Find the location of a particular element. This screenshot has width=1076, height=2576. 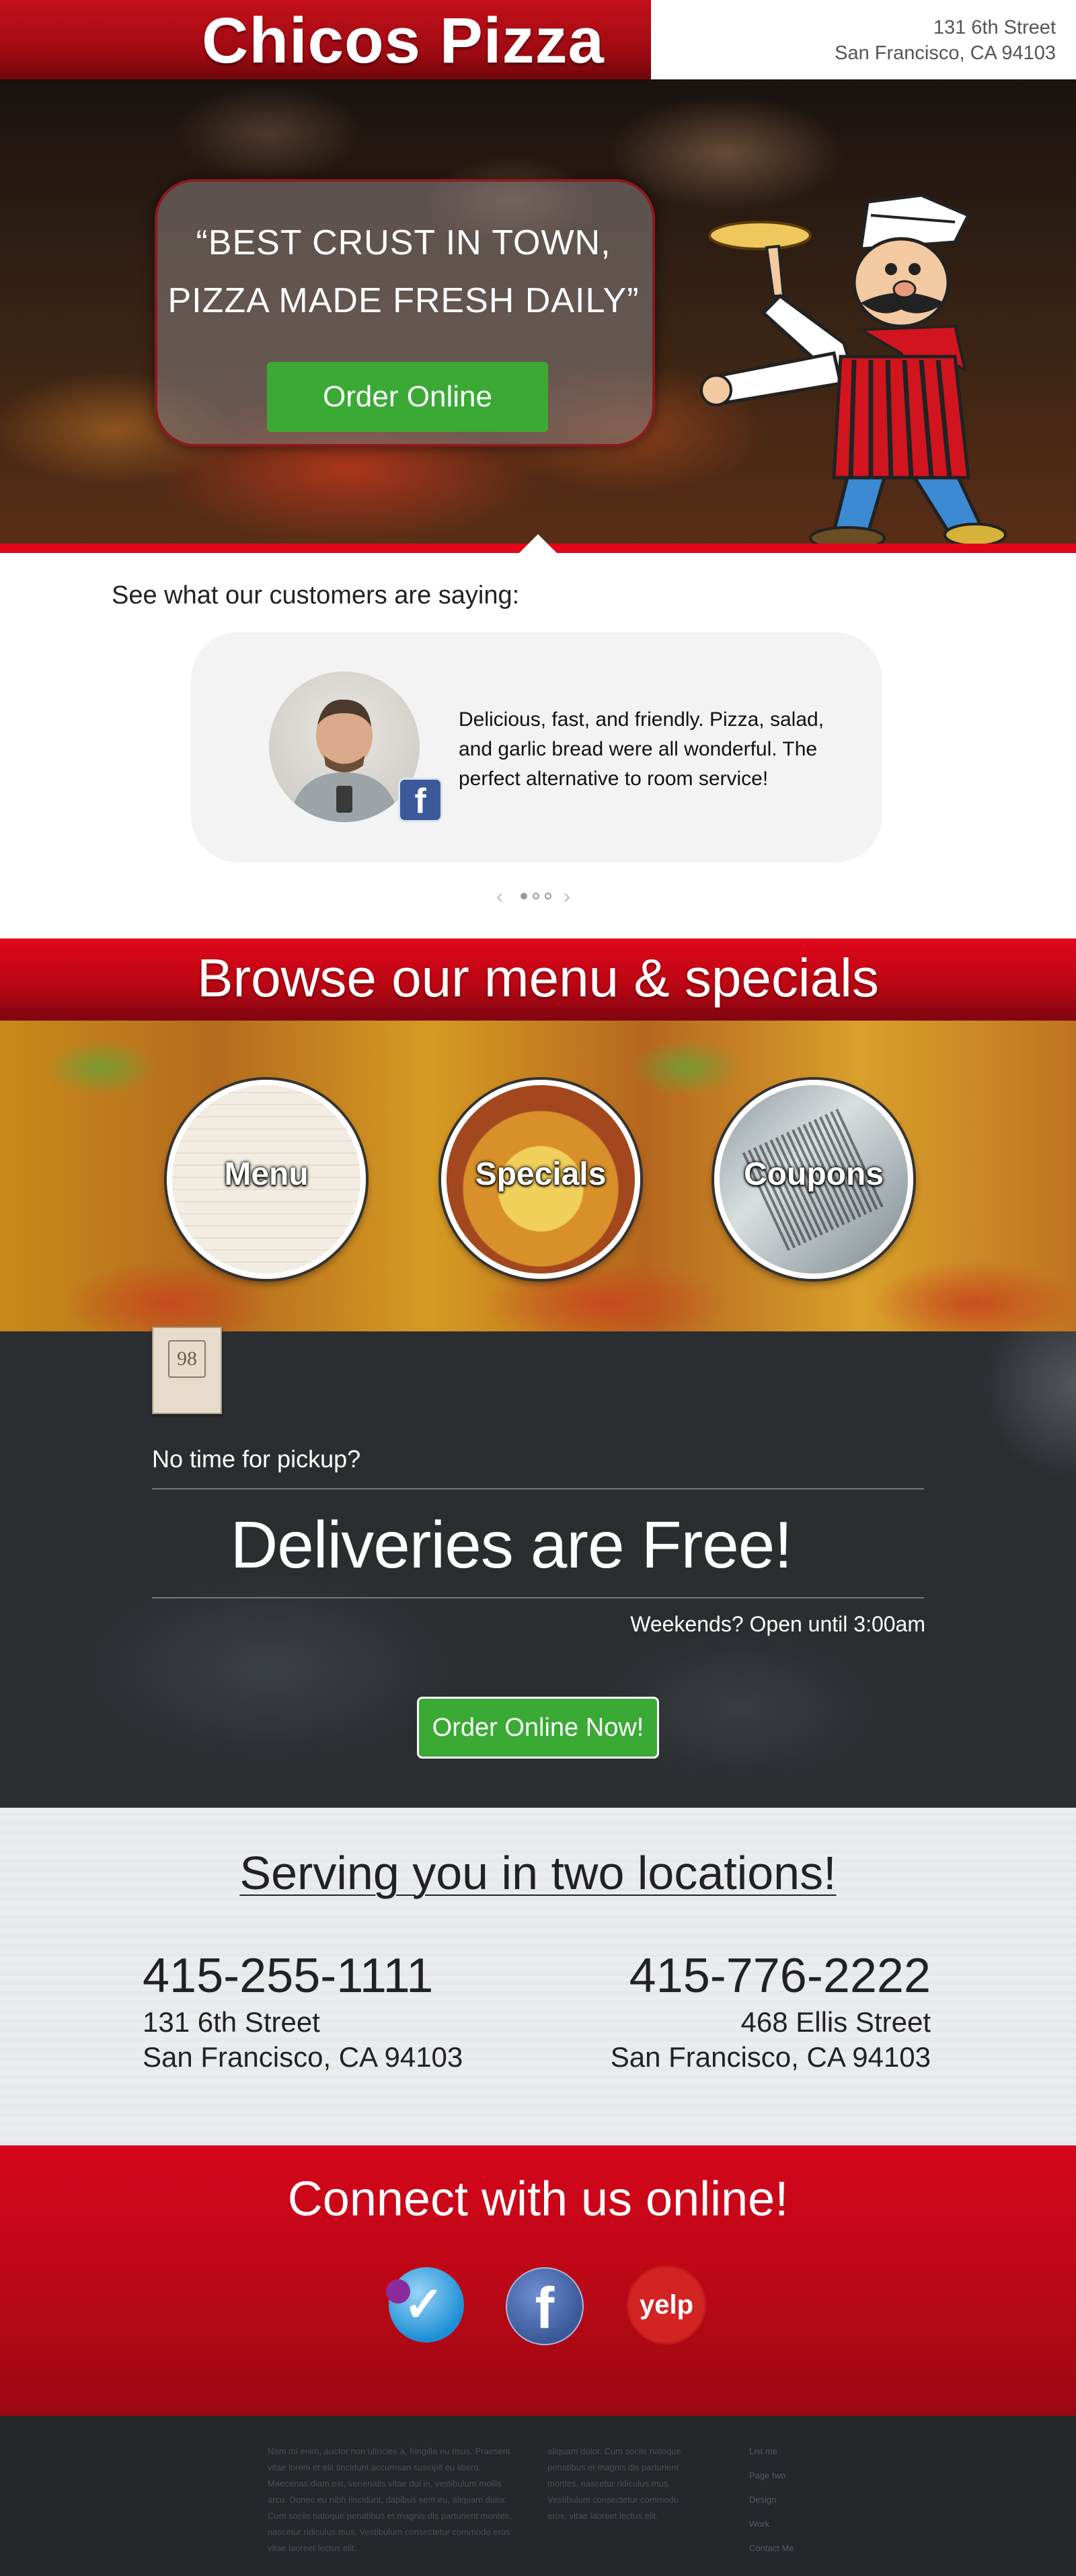

divider-top is located at coordinates (538, 1488).